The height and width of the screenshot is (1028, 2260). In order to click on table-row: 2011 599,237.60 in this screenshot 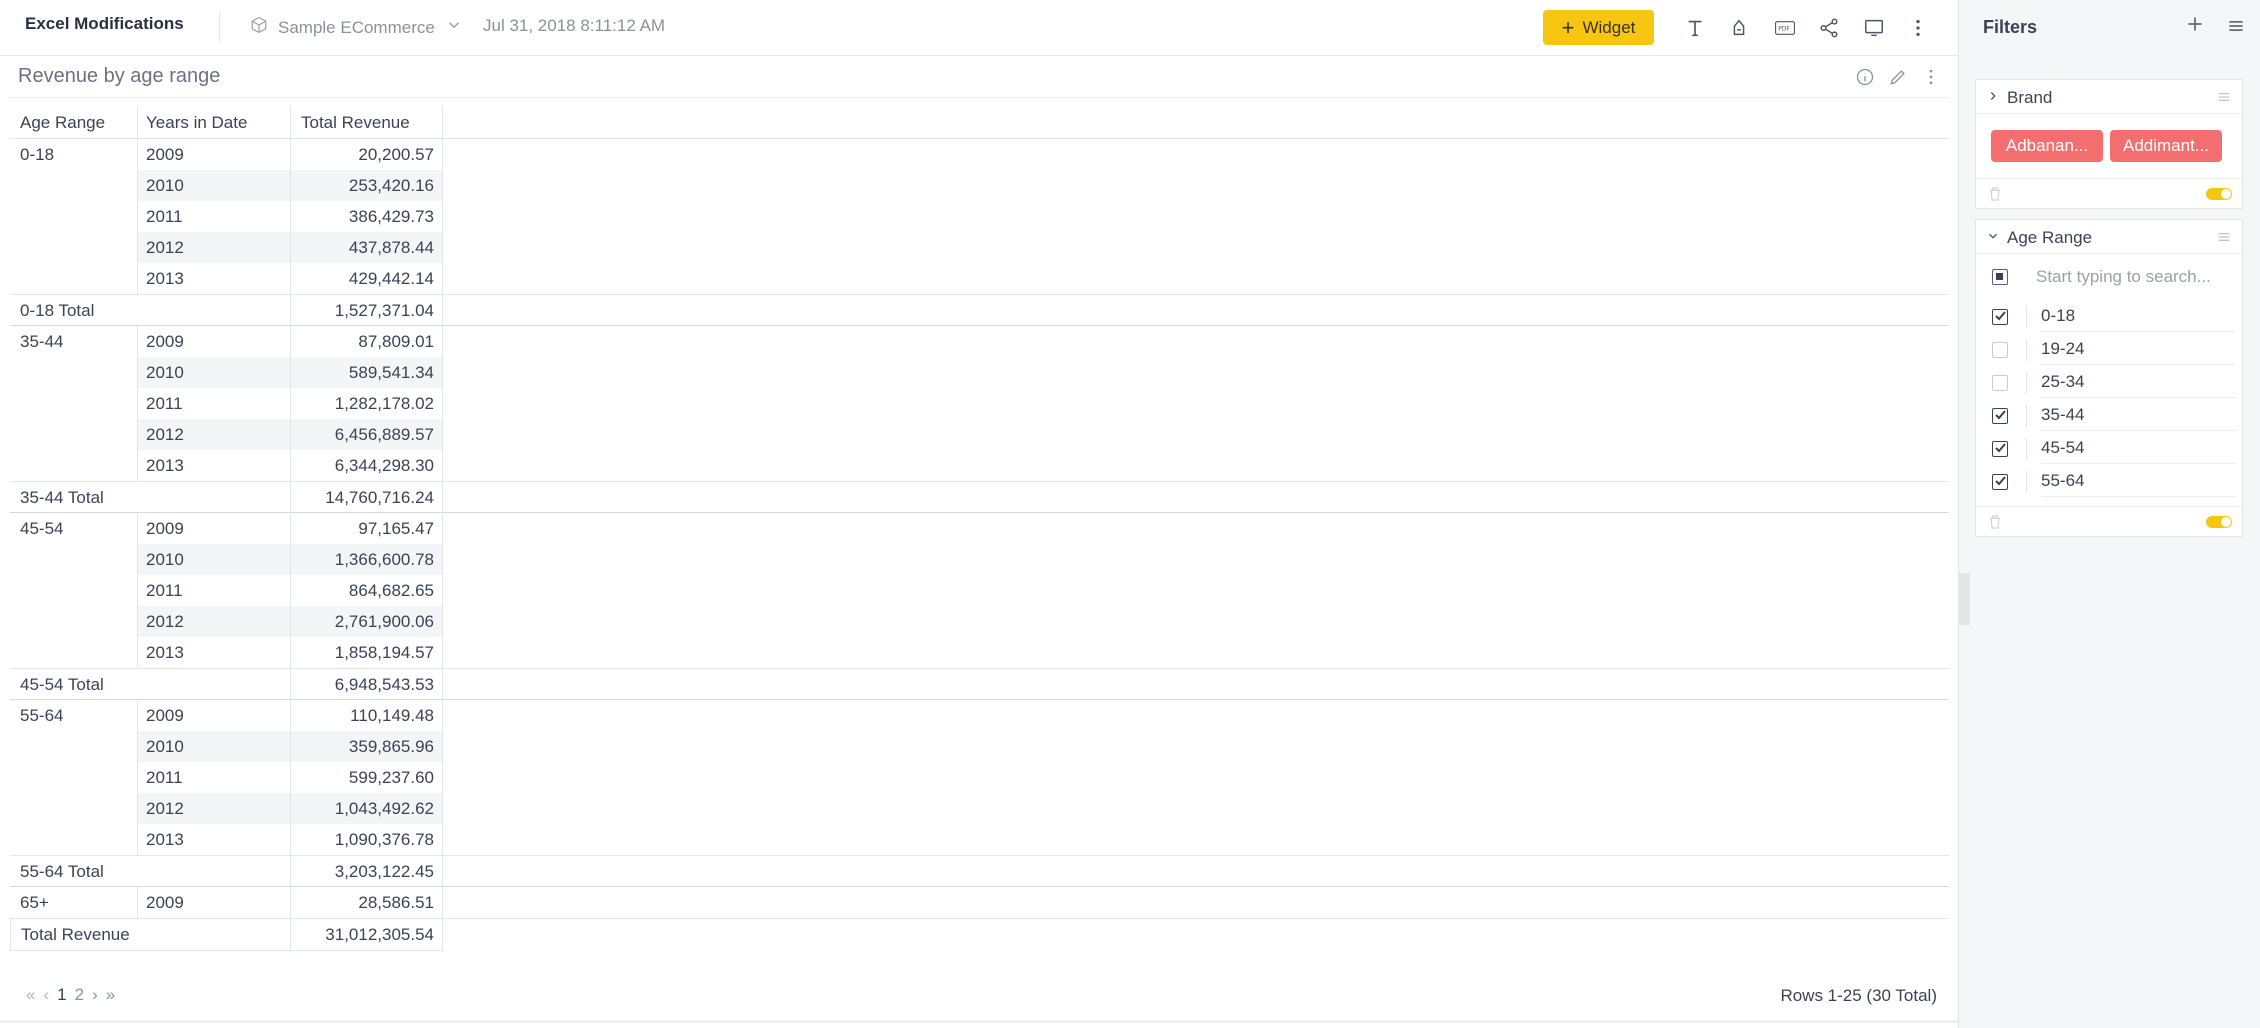, I will do `click(979, 777)`.